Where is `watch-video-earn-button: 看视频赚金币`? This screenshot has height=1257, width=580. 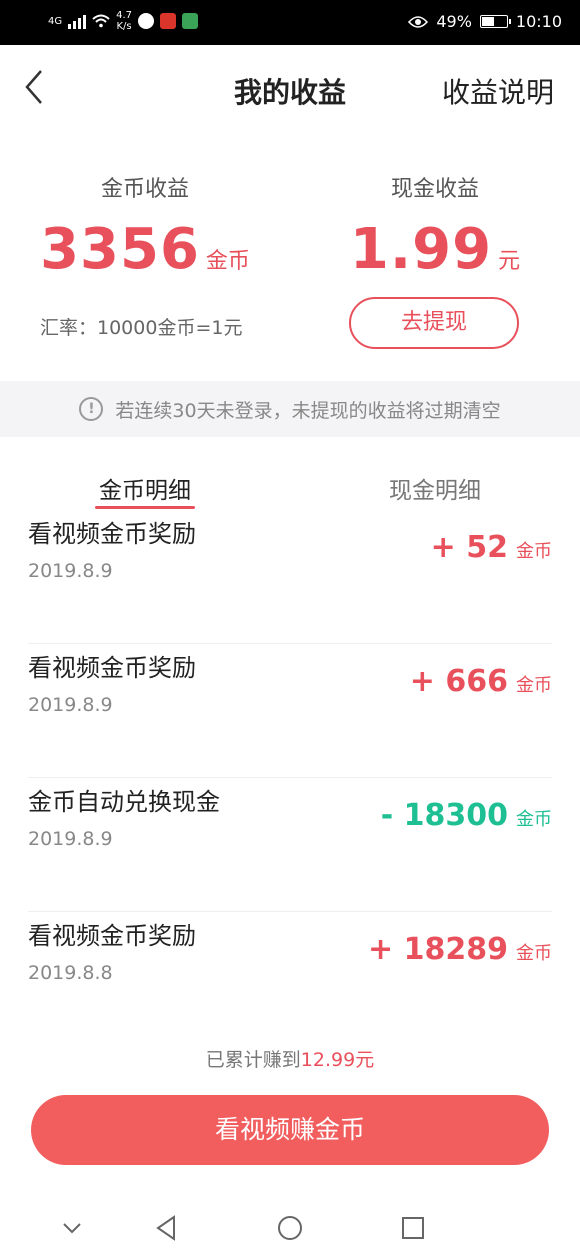 watch-video-earn-button: 看视频赚金币 is located at coordinates (290, 1130).